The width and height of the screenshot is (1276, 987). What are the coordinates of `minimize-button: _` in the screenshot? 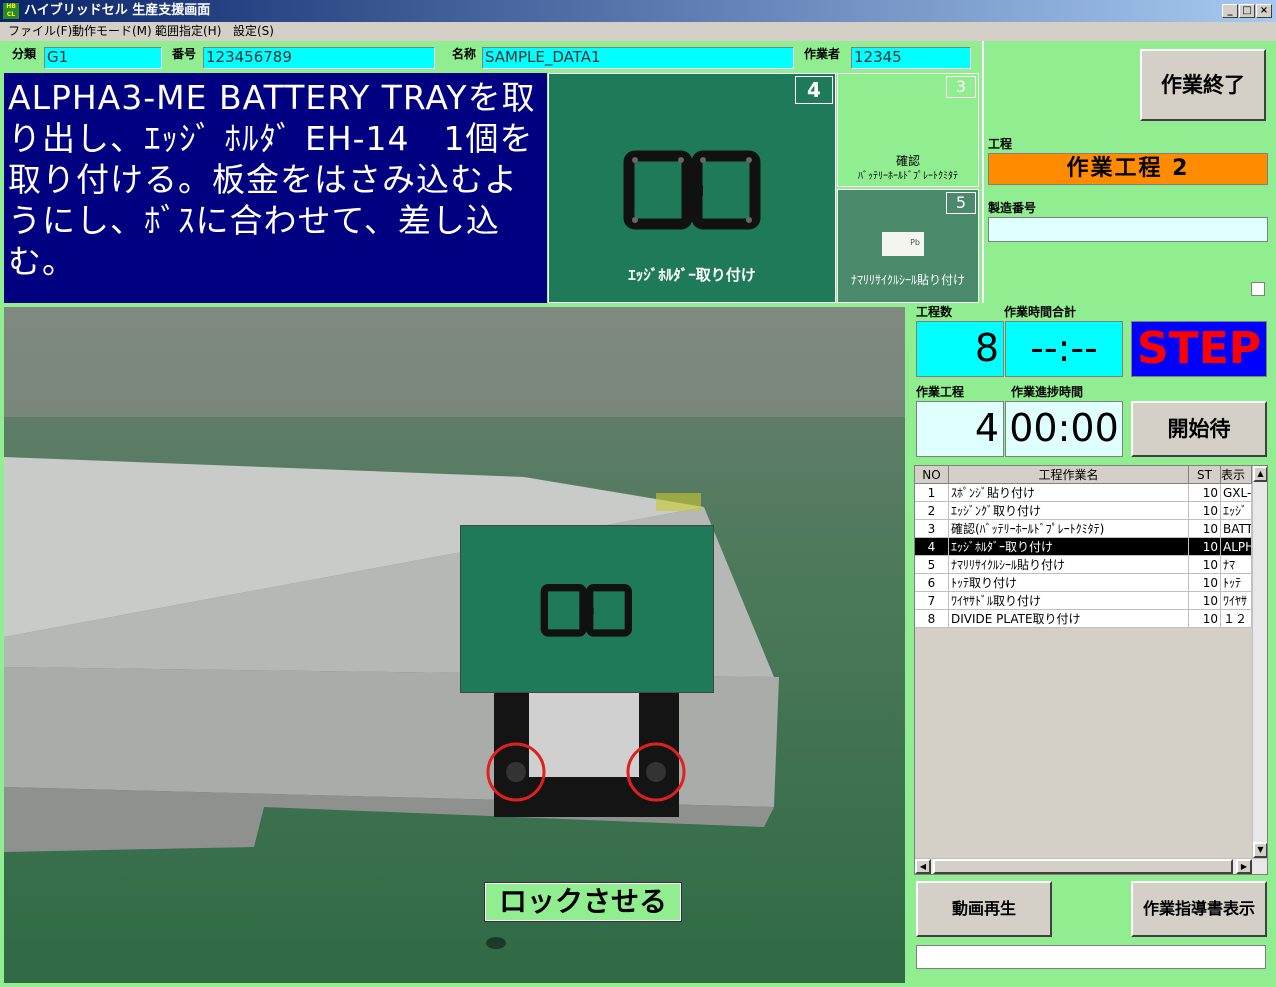 It's located at (1230, 11).